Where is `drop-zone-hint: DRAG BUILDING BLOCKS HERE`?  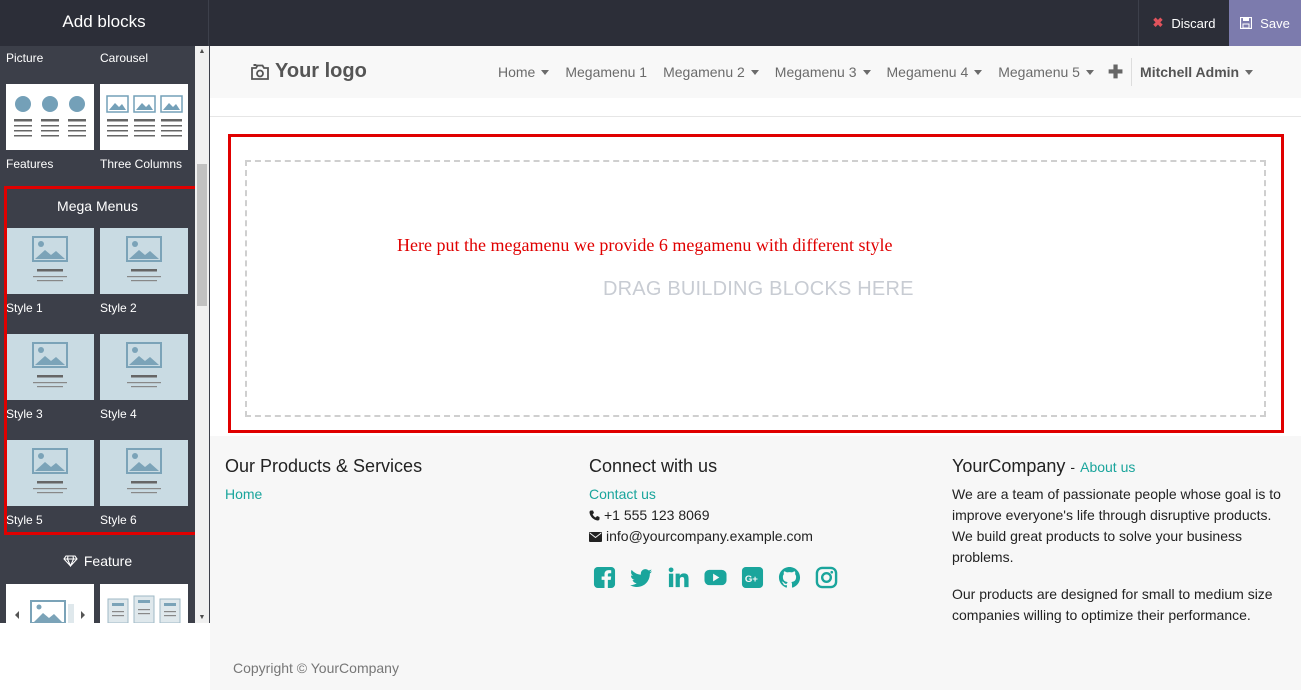 drop-zone-hint: DRAG BUILDING BLOCKS HERE is located at coordinates (758, 289).